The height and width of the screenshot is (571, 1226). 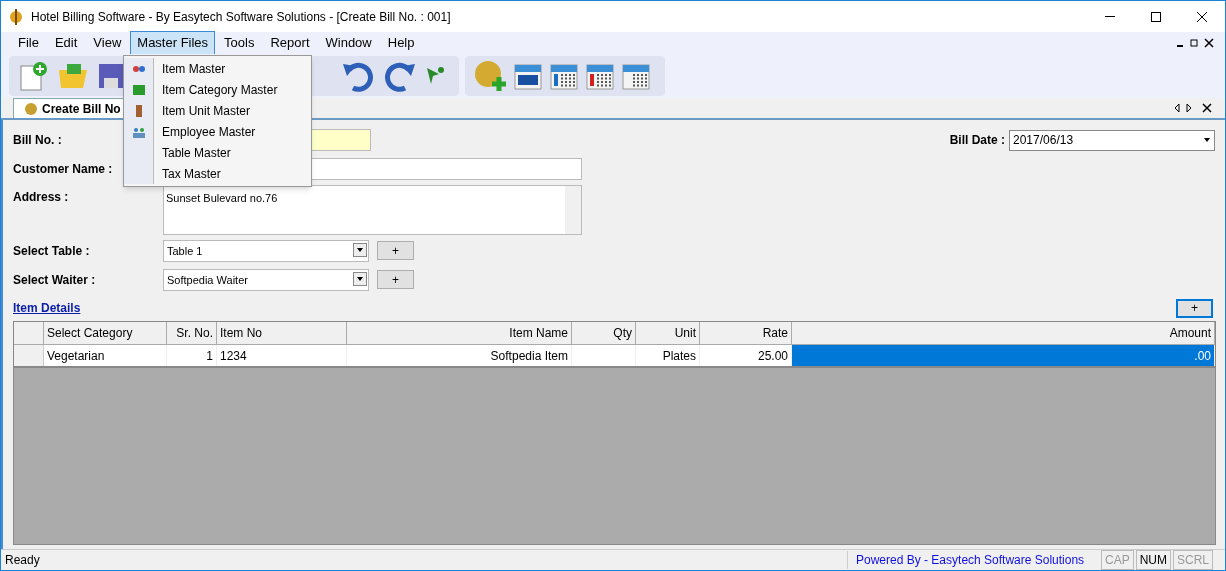 What do you see at coordinates (31, 108) in the screenshot?
I see `coin-icon` at bounding box center [31, 108].